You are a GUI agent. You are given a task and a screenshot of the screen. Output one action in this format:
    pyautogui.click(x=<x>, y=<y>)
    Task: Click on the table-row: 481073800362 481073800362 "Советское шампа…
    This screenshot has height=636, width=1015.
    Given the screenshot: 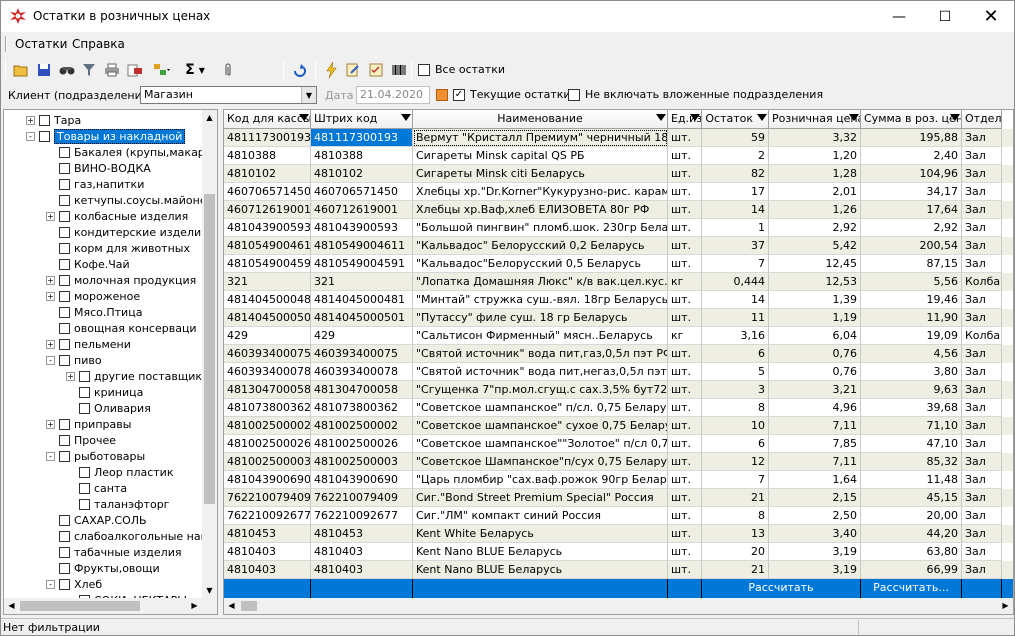 What is the action you would take?
    pyautogui.click(x=618, y=408)
    